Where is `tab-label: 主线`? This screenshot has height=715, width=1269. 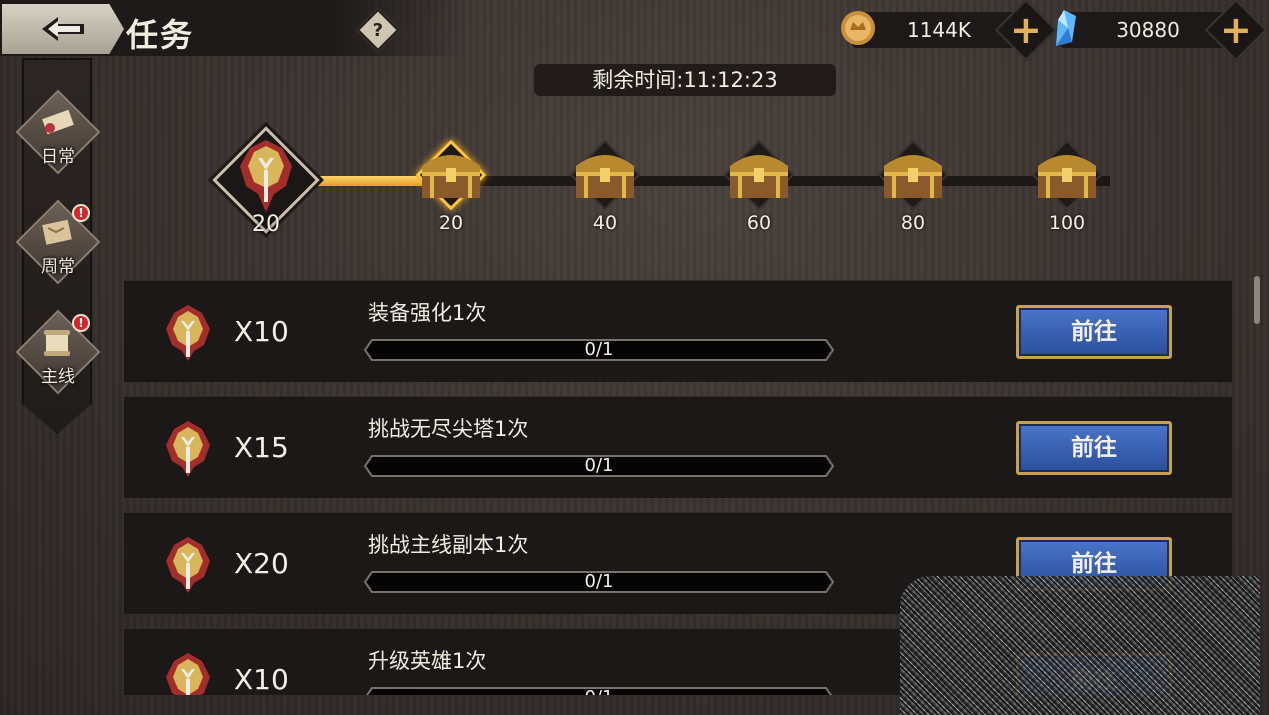 tab-label: 主线 is located at coordinates (58, 377).